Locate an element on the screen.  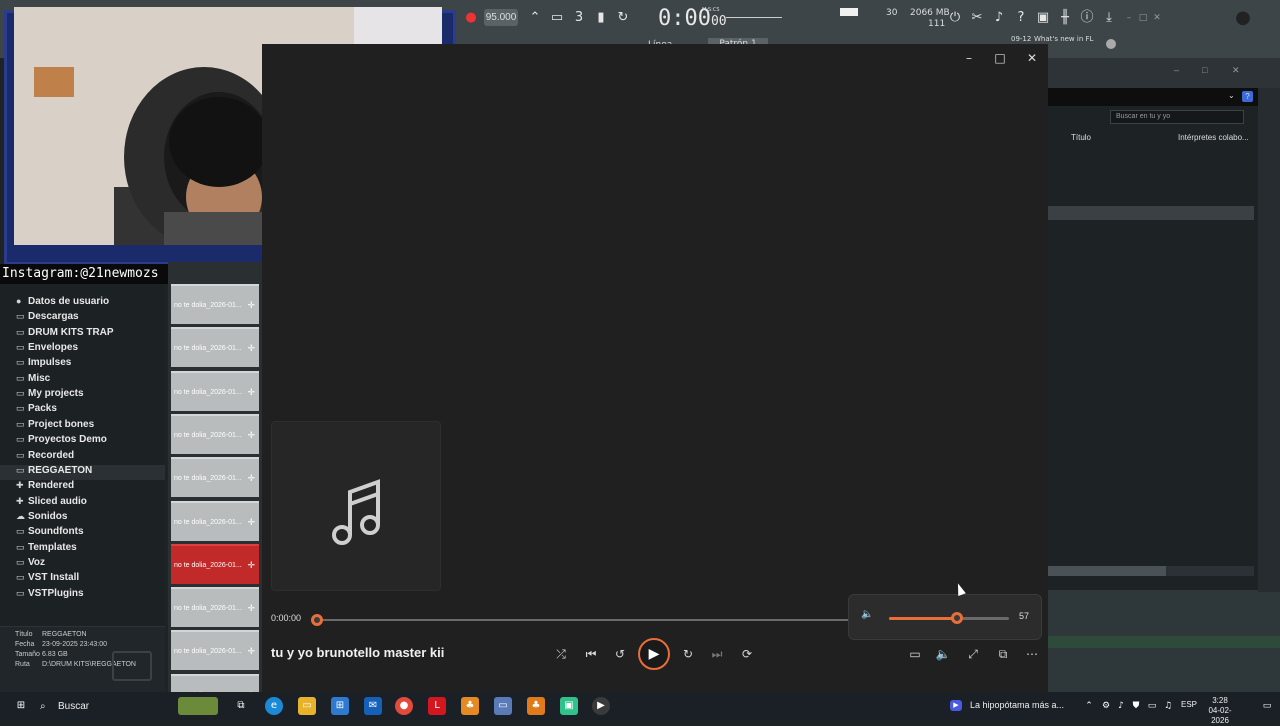
mixer-icon: ╫ is located at coordinates (1065, 18).